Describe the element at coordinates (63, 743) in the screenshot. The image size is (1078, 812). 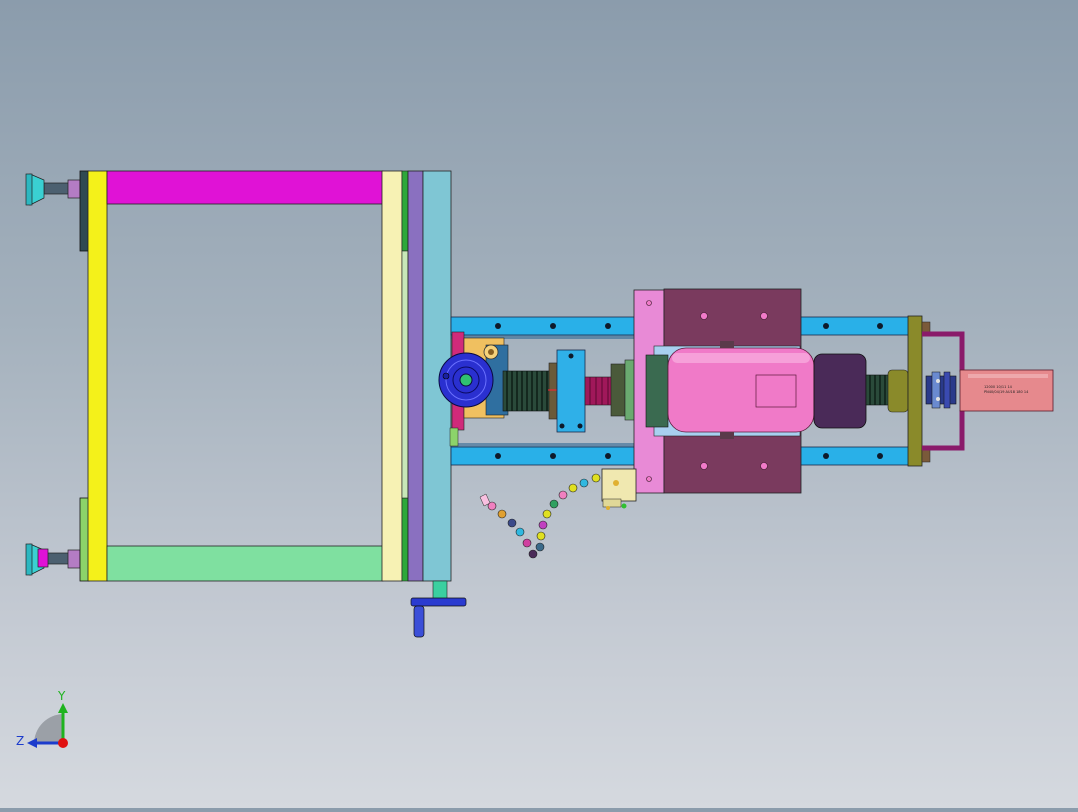
I see `x-axis-origin` at that location.